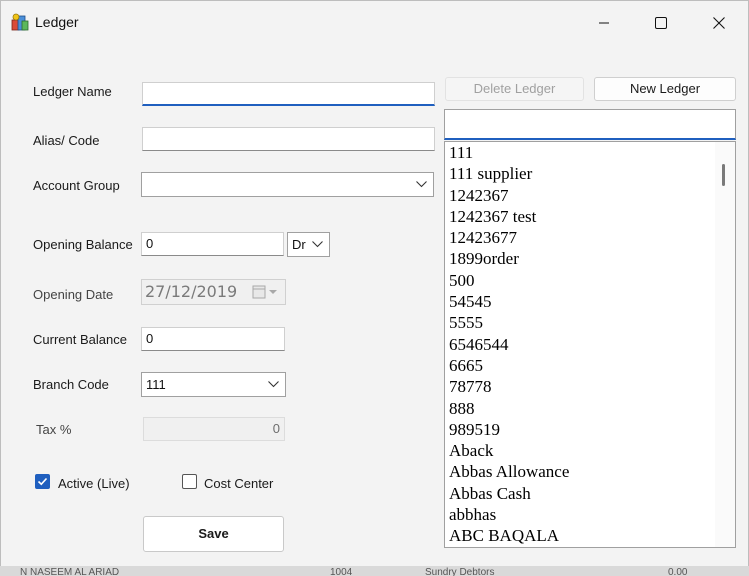  What do you see at coordinates (590, 322) in the screenshot?
I see `list-item: 5555` at bounding box center [590, 322].